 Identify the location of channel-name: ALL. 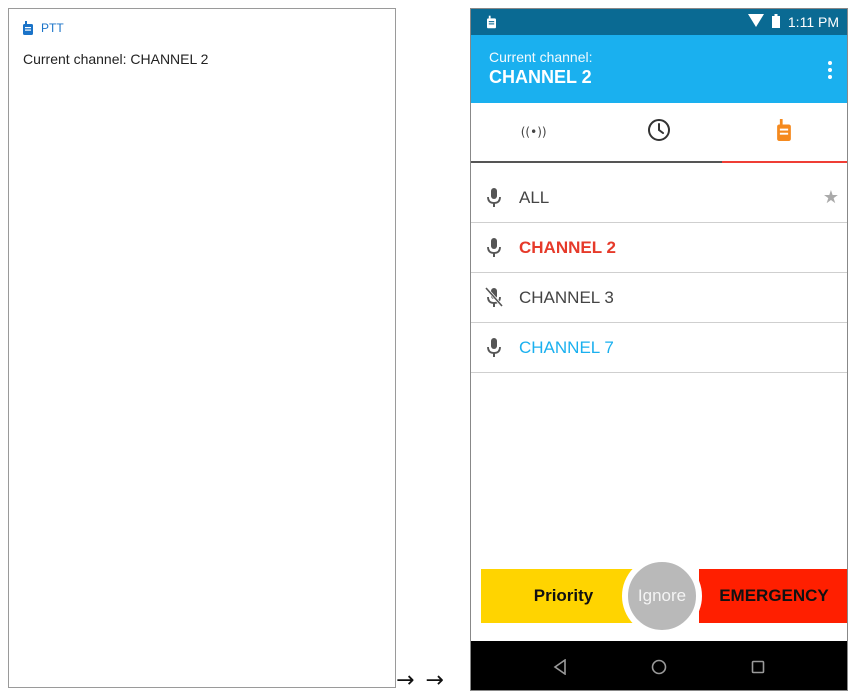
(534, 197).